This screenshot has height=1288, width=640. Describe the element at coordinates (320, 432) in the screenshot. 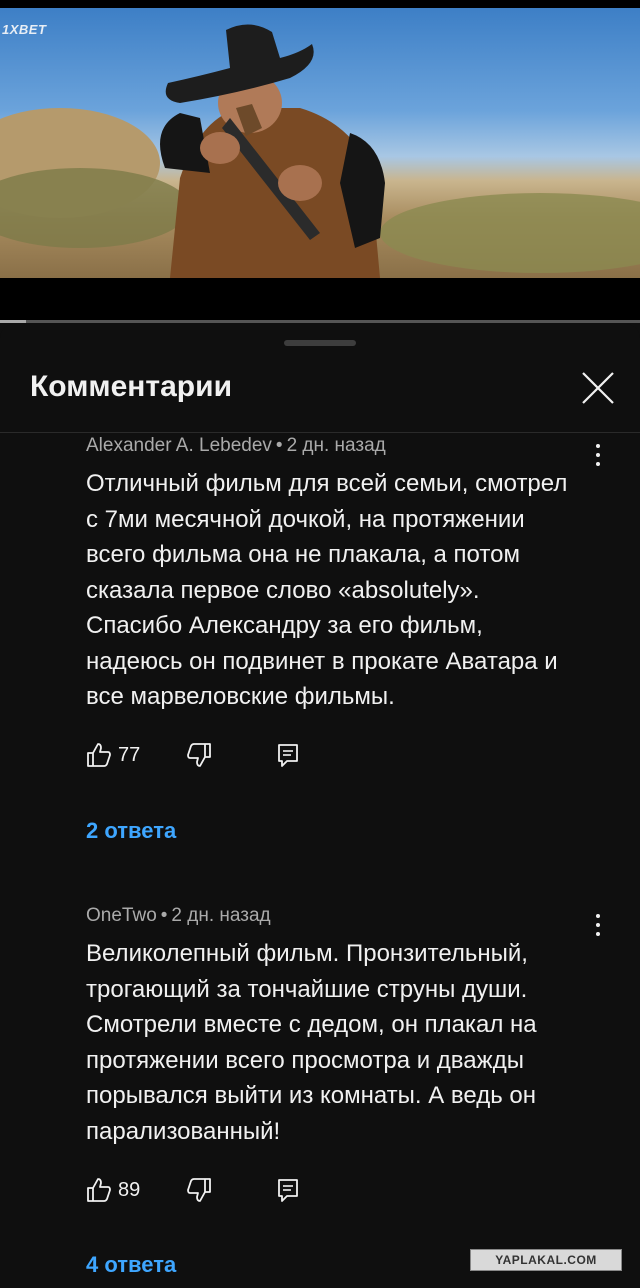

I see `header-divider` at that location.